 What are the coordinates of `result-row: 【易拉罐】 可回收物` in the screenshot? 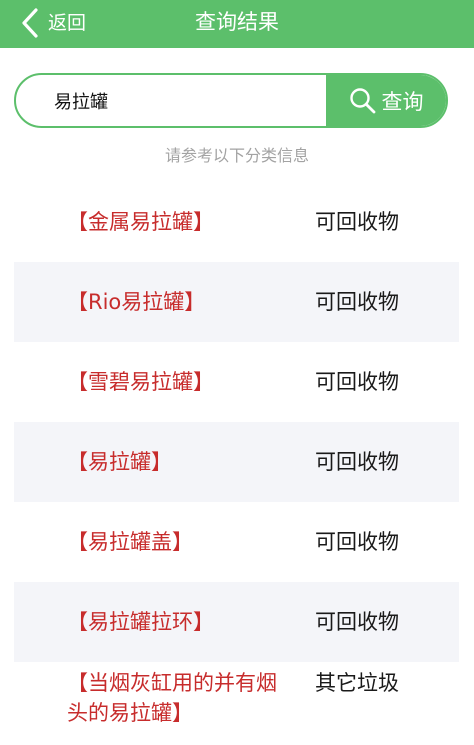 It's located at (236, 462).